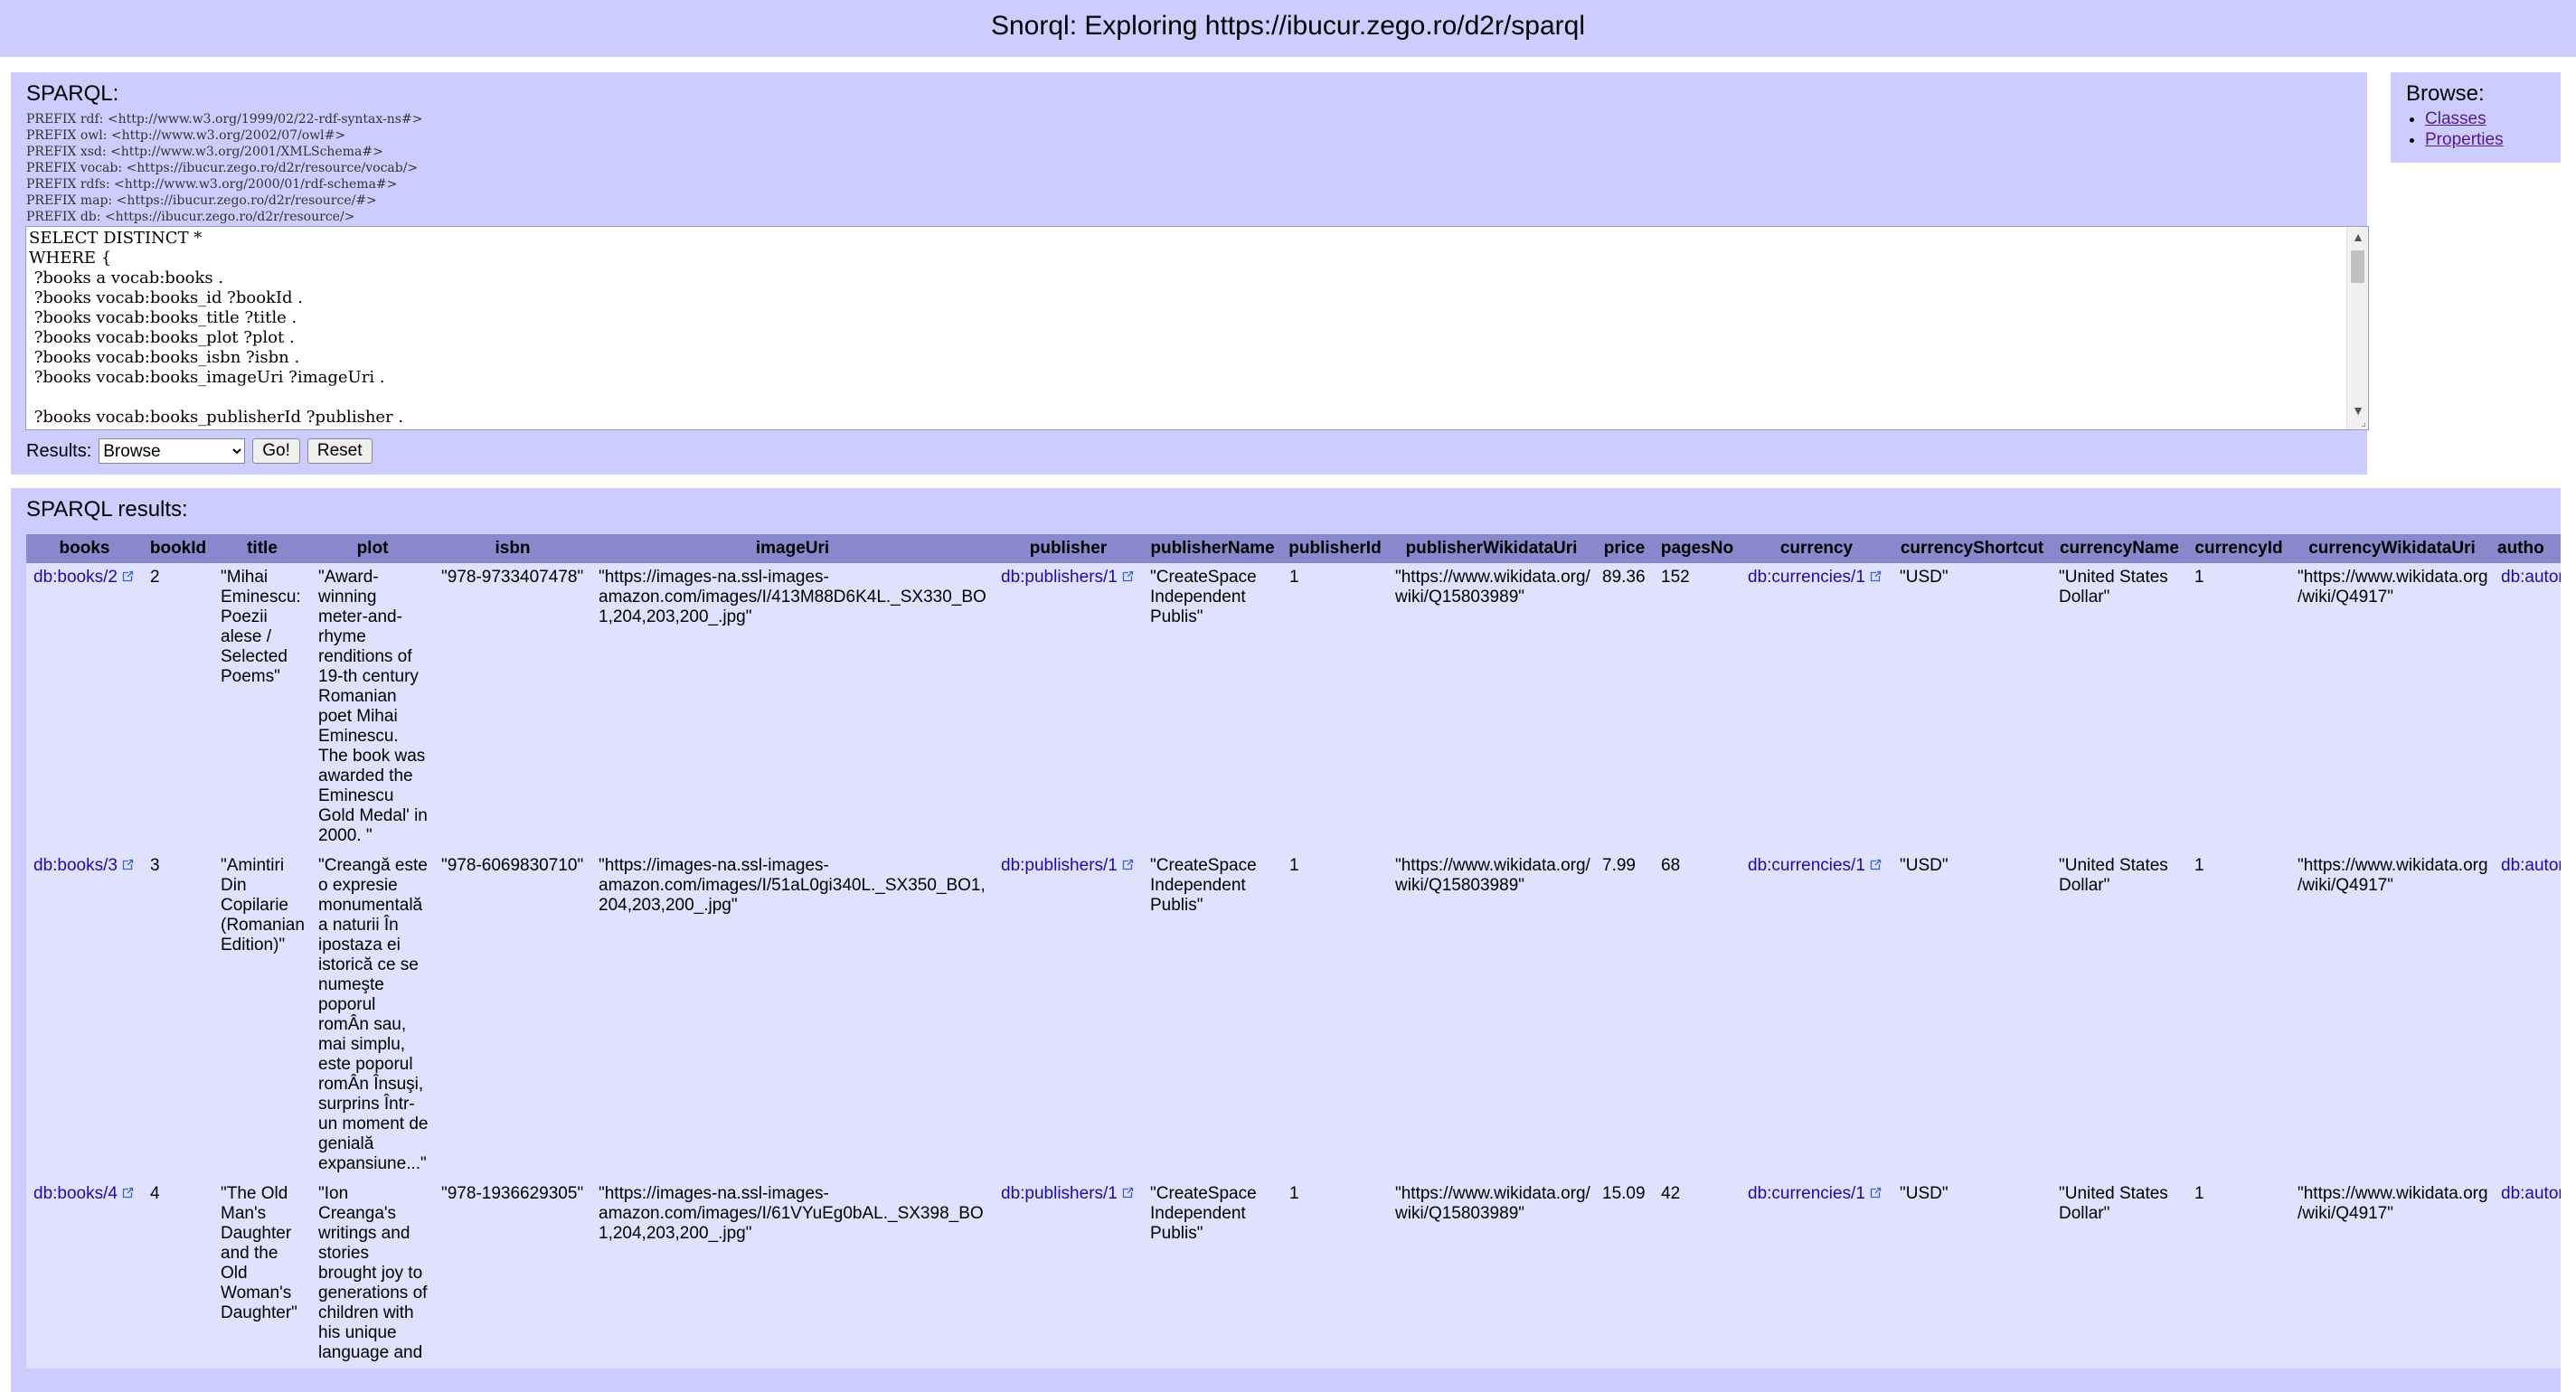  What do you see at coordinates (276, 451) in the screenshot?
I see `go-button: Go!` at bounding box center [276, 451].